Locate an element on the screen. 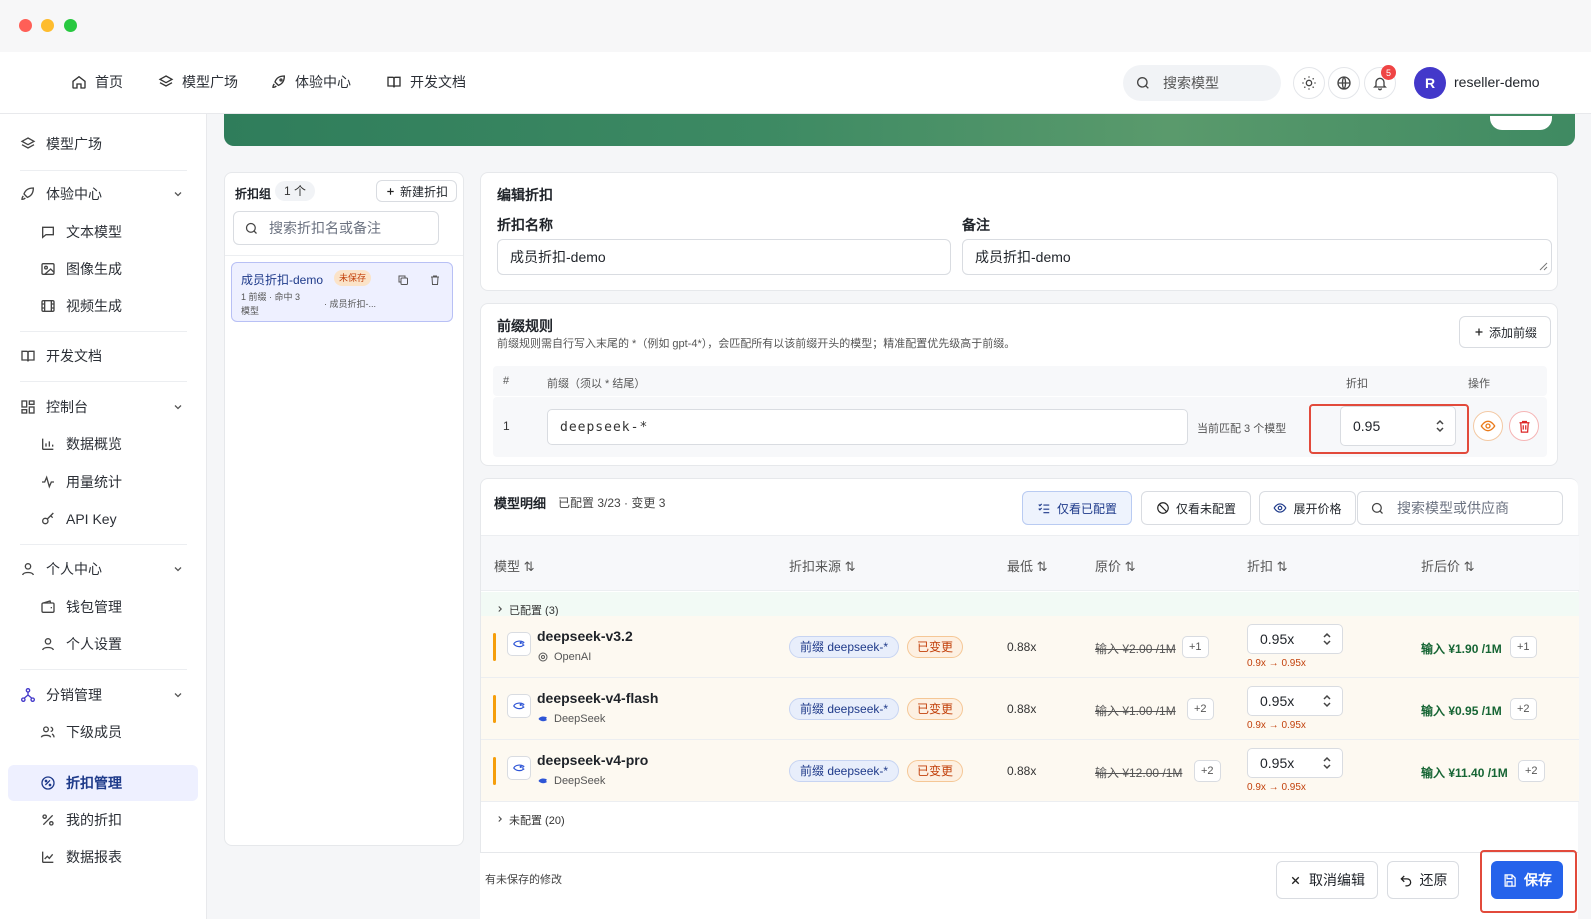 The width and height of the screenshot is (1591, 919). preview-button is located at coordinates (1488, 426).